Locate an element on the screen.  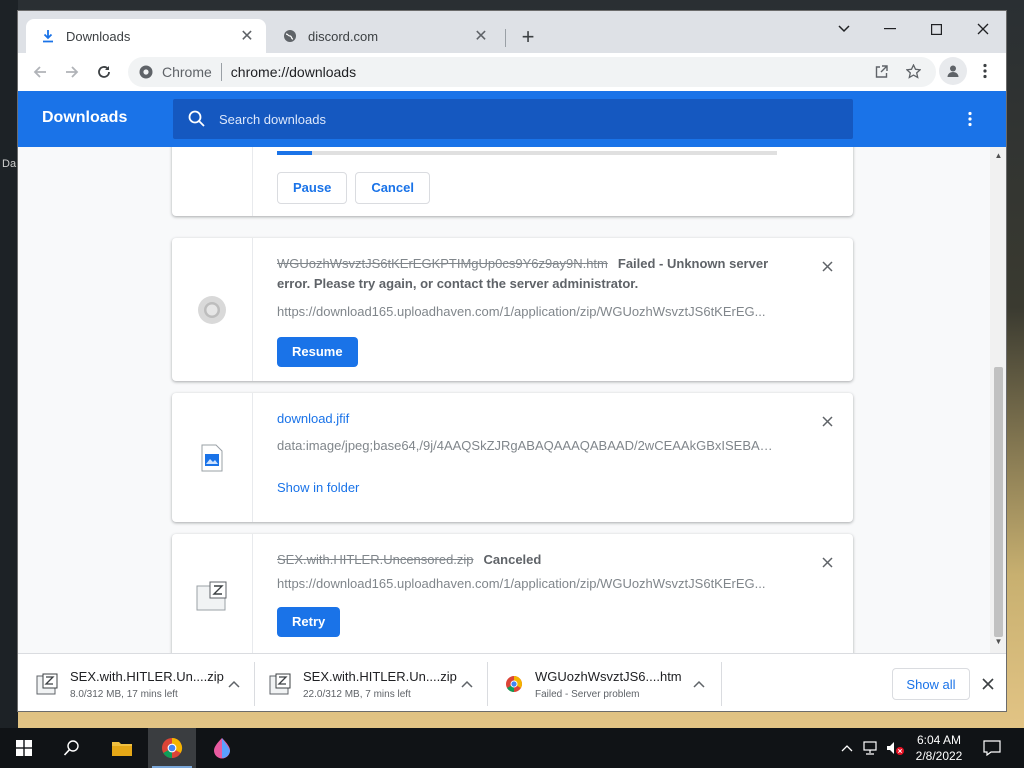
desktop-edge: Da is located at coordinates (9, 364).